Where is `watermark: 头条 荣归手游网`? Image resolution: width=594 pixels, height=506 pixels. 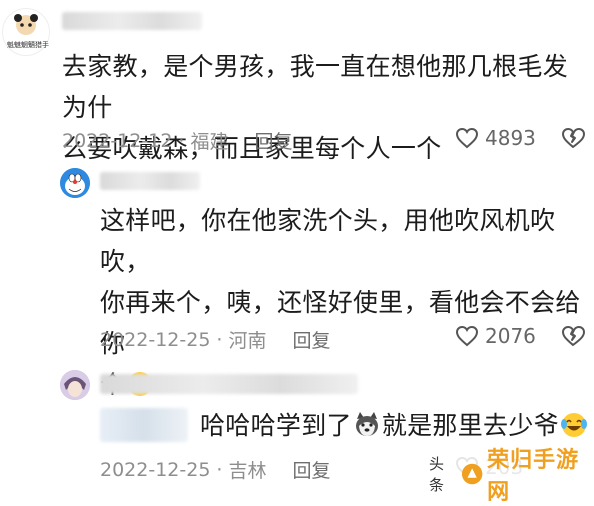
watermark: 头条 荣归手游网 is located at coordinates (509, 476).